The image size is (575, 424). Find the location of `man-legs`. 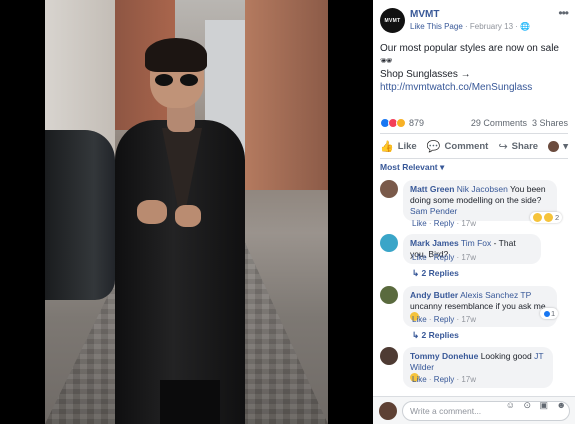

man-legs is located at coordinates (190, 402).